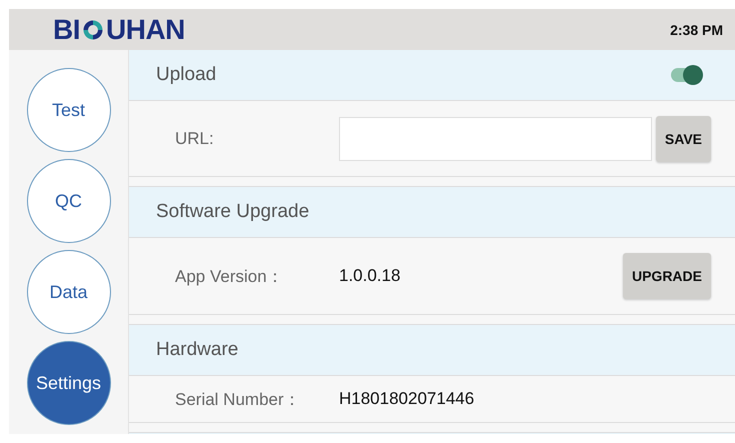 The image size is (735, 443). What do you see at coordinates (93, 30) in the screenshot?
I see `logo-ring-icon` at bounding box center [93, 30].